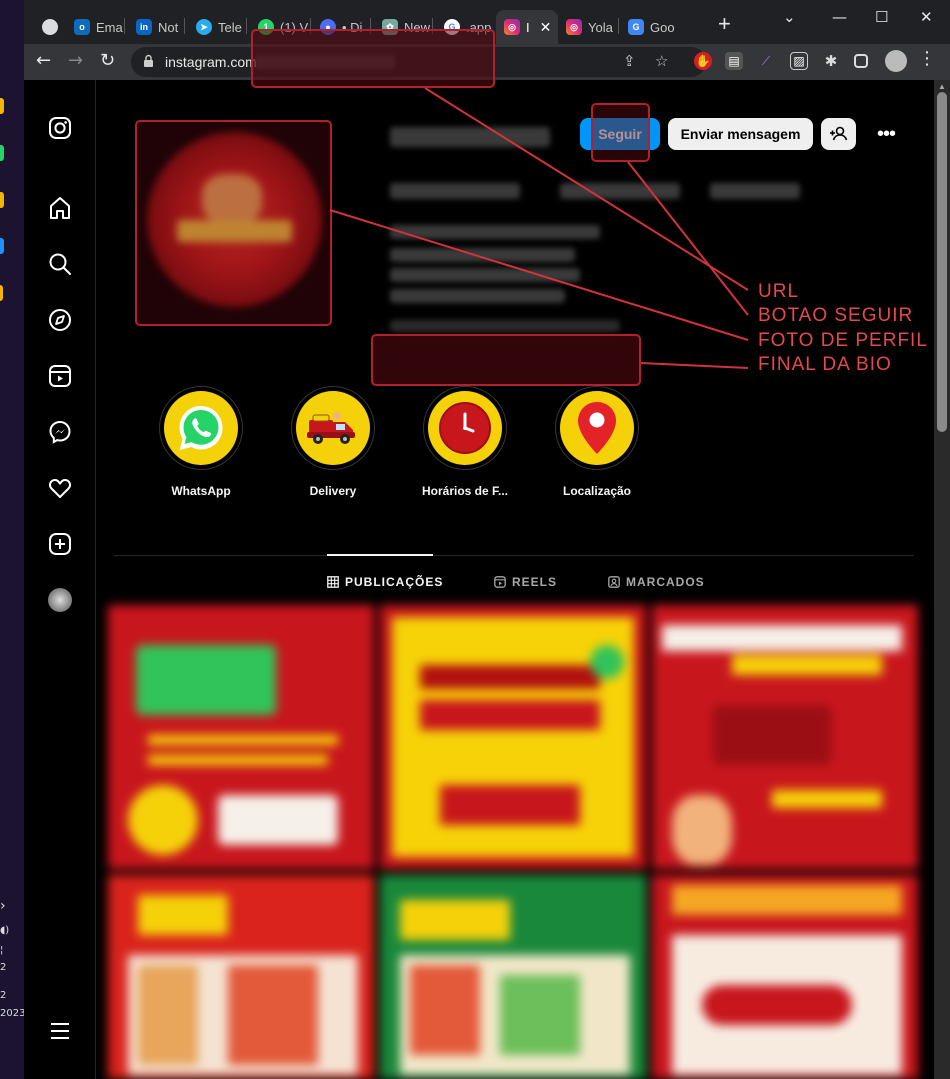  I want to click on annotation-box-photo, so click(233, 223).